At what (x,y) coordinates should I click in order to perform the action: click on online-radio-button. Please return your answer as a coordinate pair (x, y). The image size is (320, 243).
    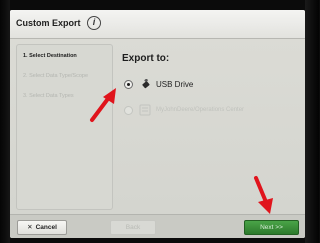
    Looking at the image, I should click on (128, 110).